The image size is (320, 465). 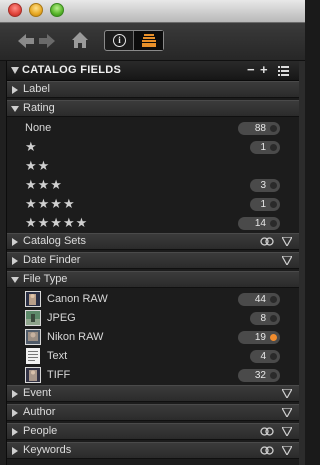 What do you see at coordinates (263, 185) in the screenshot?
I see `count-value: 3` at bounding box center [263, 185].